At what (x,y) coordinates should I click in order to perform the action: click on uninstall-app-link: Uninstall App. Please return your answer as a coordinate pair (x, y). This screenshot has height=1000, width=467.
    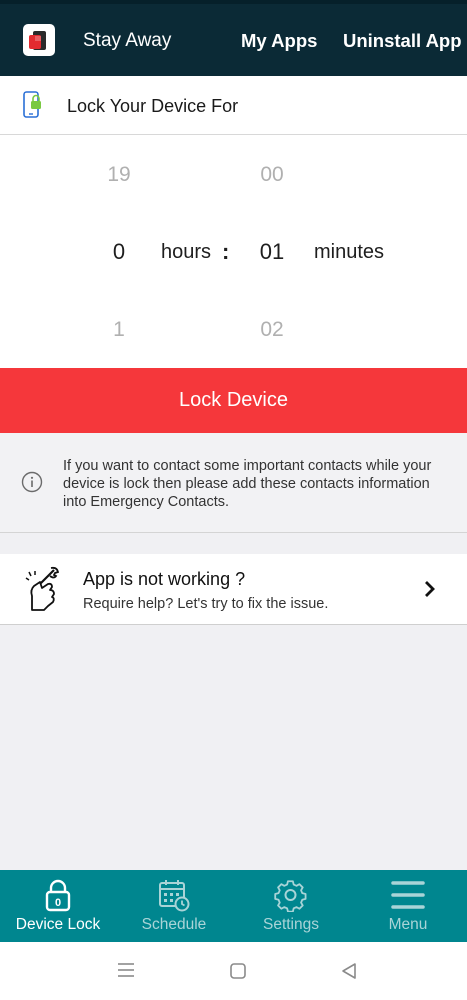
    Looking at the image, I should click on (402, 41).